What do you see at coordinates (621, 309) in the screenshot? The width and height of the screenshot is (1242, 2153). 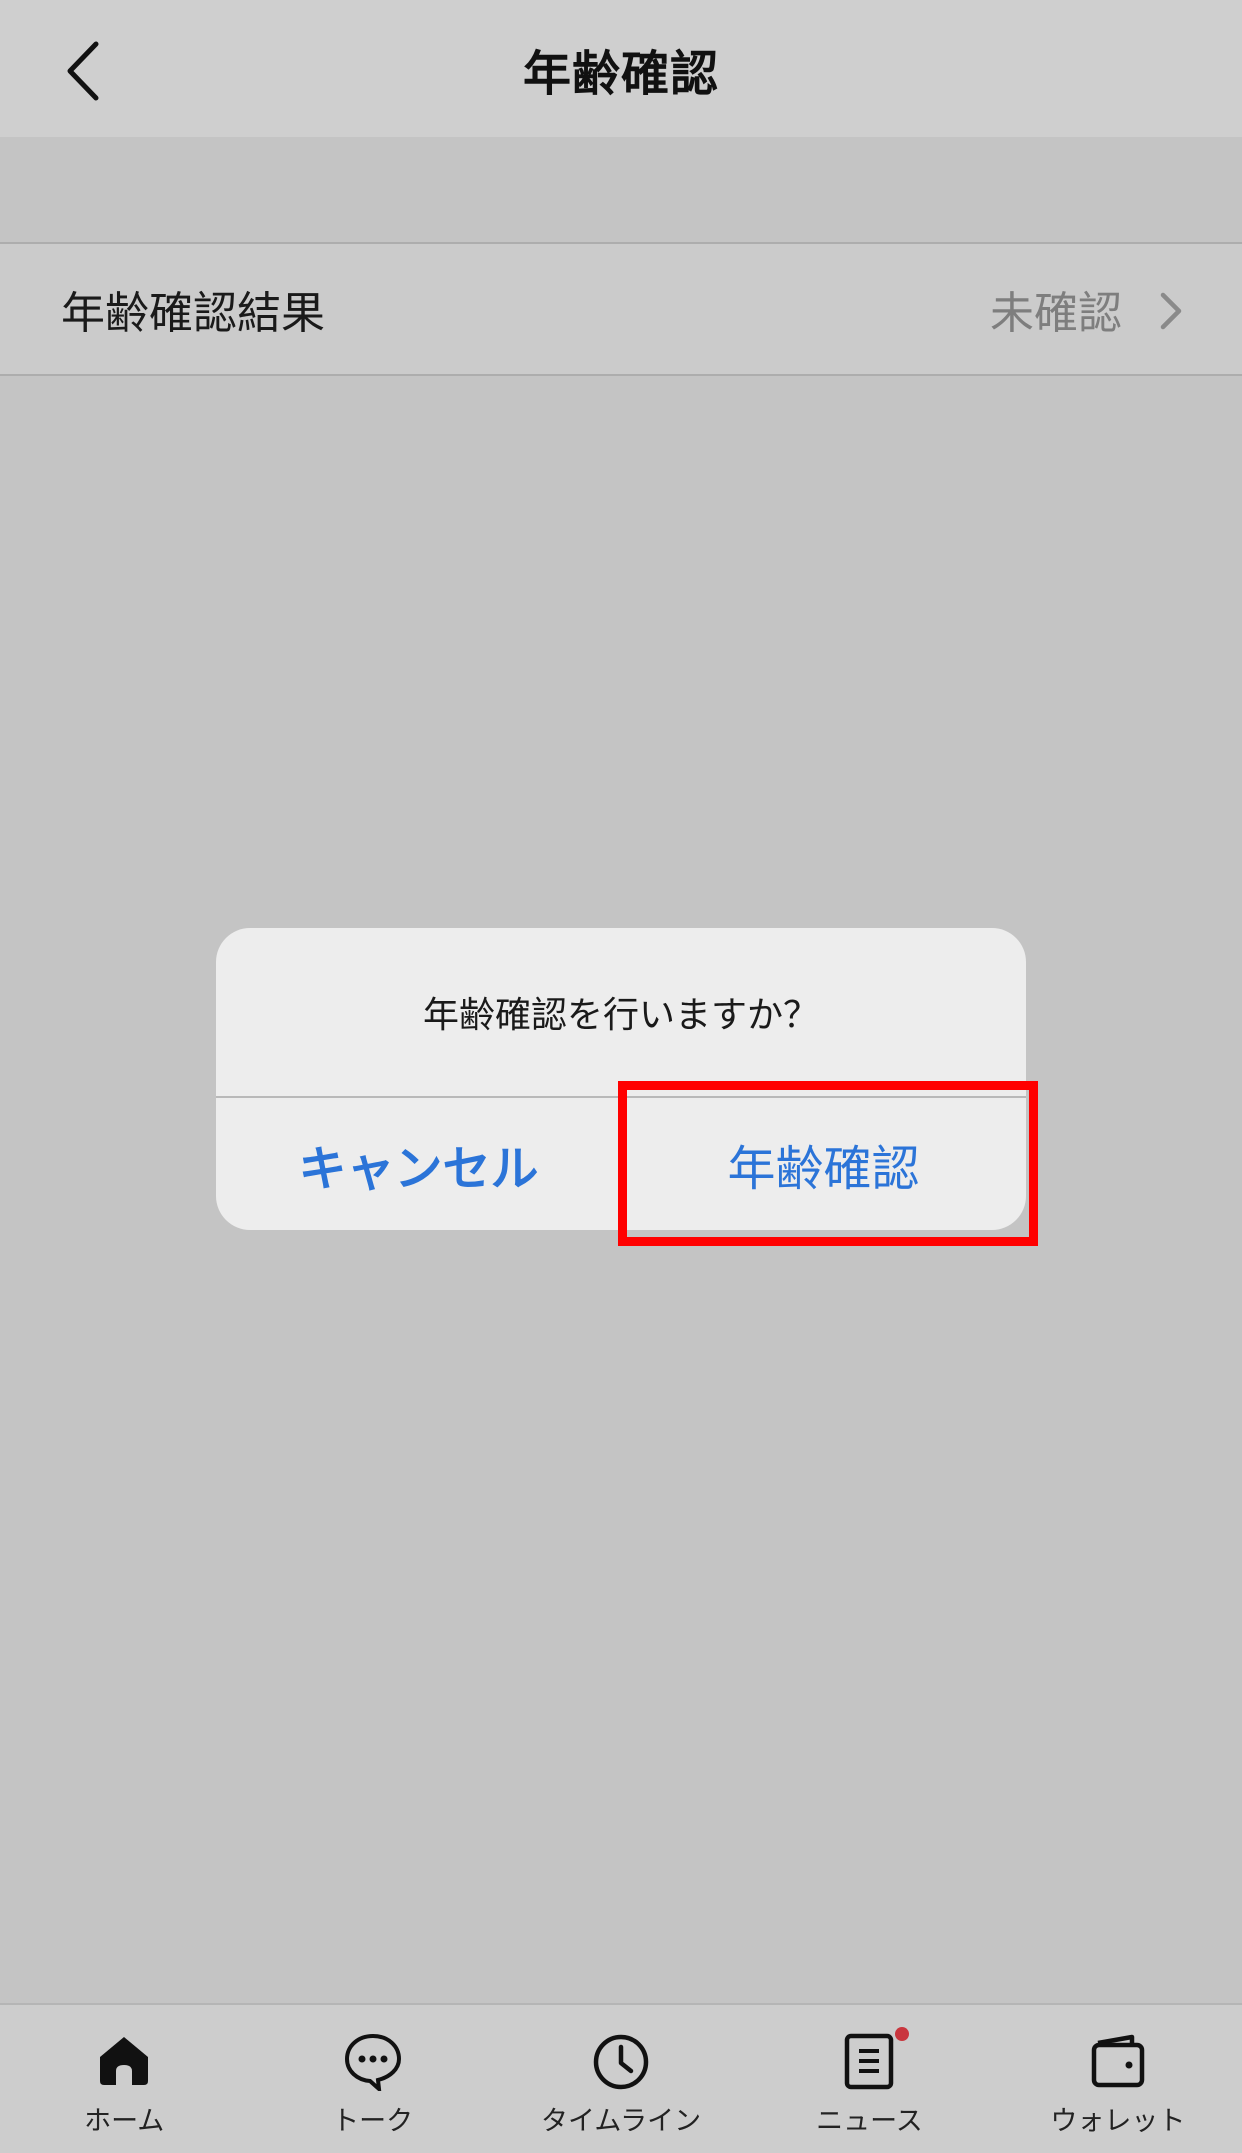 I see `age-verification-result-row: 年齢確認結果 未確認` at bounding box center [621, 309].